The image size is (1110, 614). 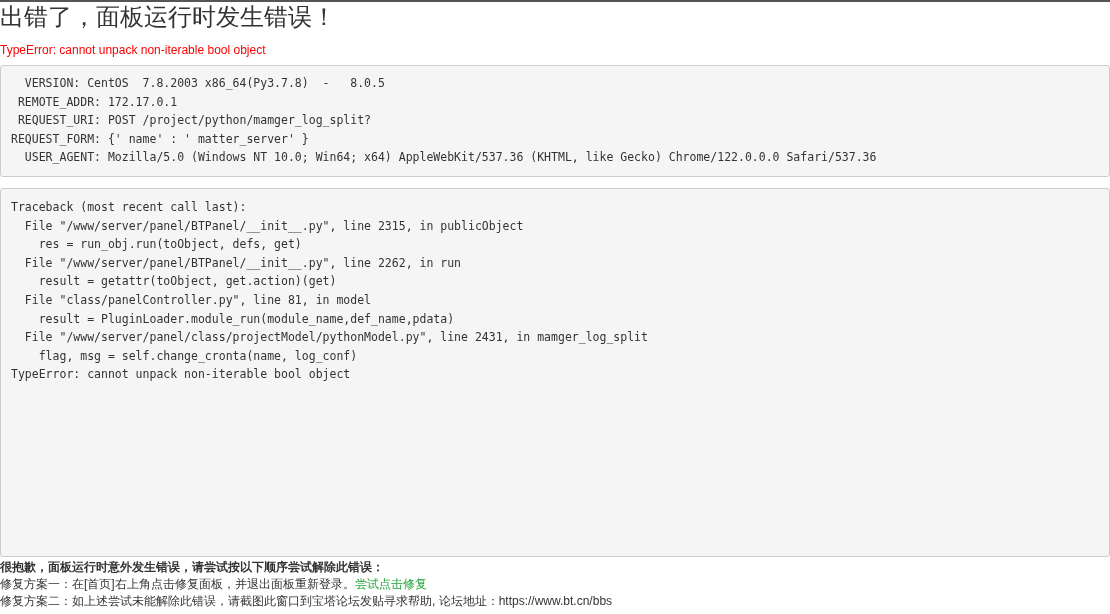 What do you see at coordinates (168, 17) in the screenshot?
I see `page-title: 出错了，面板运行时发生错误！` at bounding box center [168, 17].